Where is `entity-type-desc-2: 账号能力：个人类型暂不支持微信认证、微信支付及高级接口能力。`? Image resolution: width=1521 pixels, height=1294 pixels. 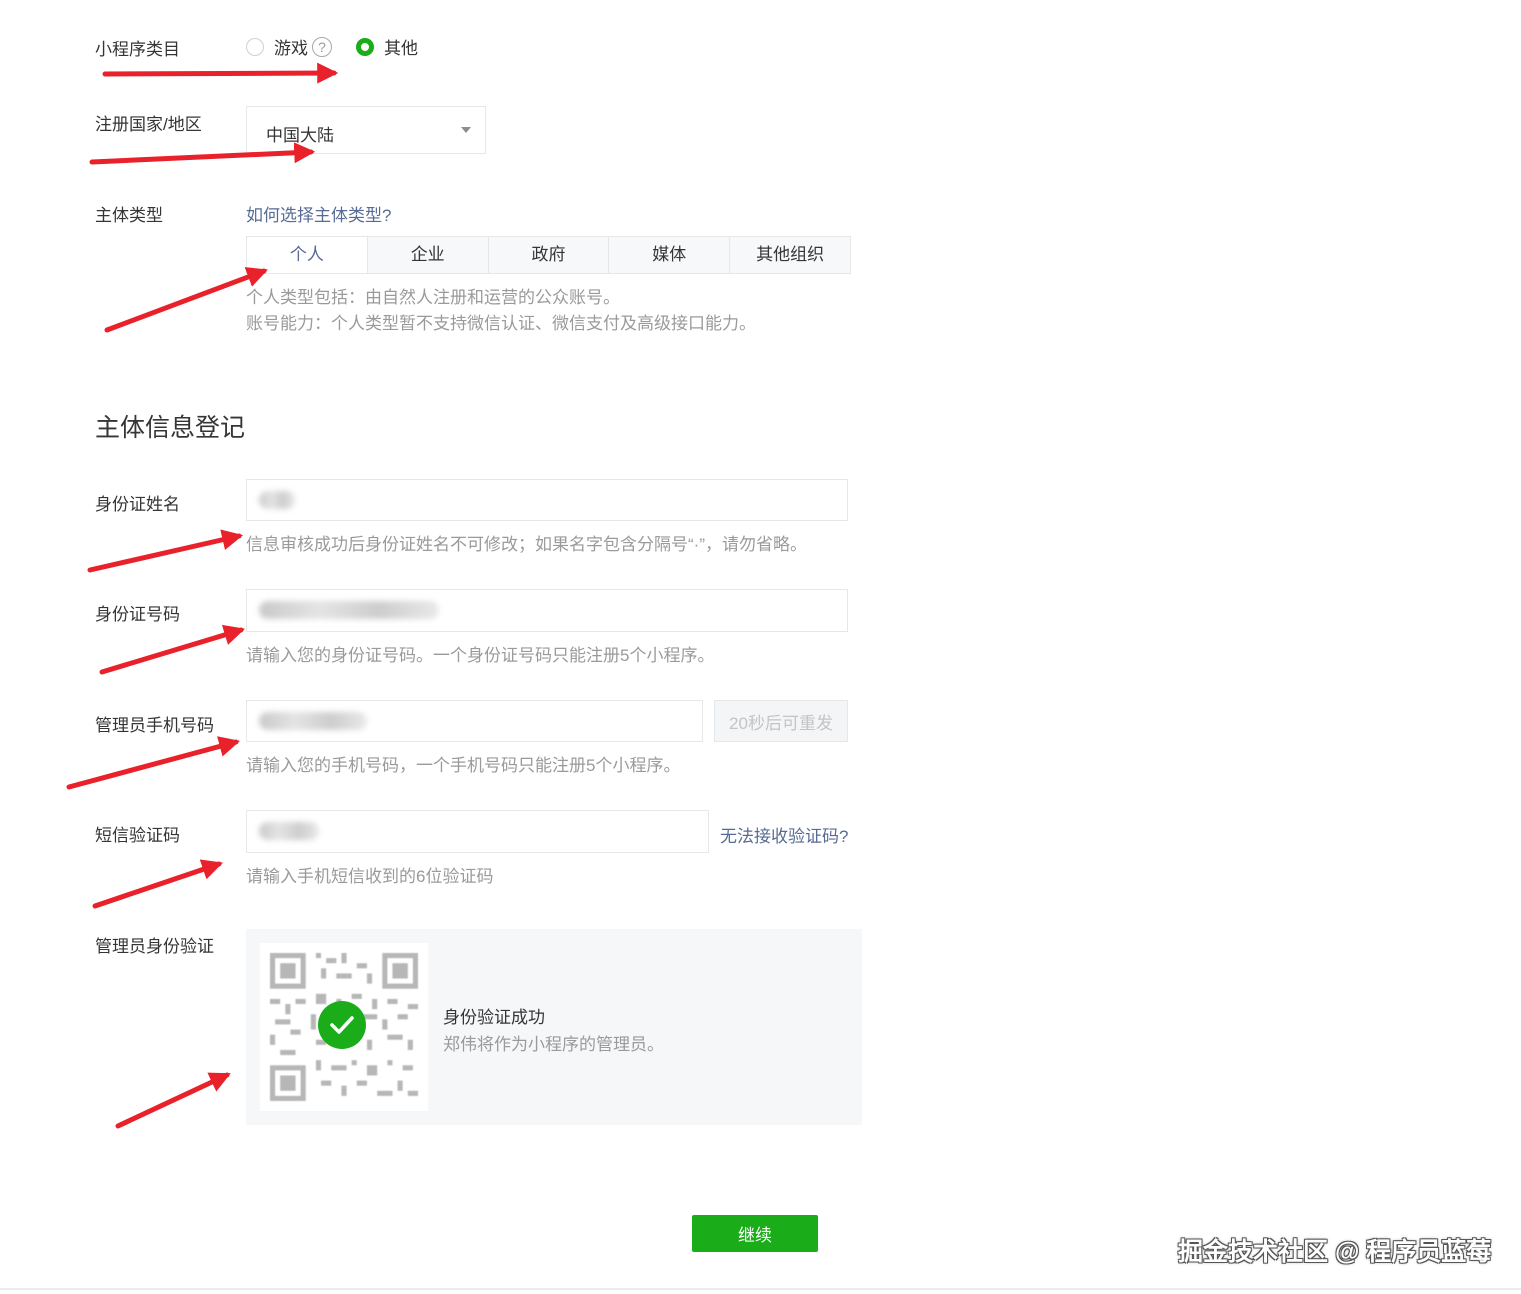 entity-type-desc-2: 账号能力：个人类型暂不支持微信认证、微信支付及高级接口能力。 is located at coordinates (501, 323).